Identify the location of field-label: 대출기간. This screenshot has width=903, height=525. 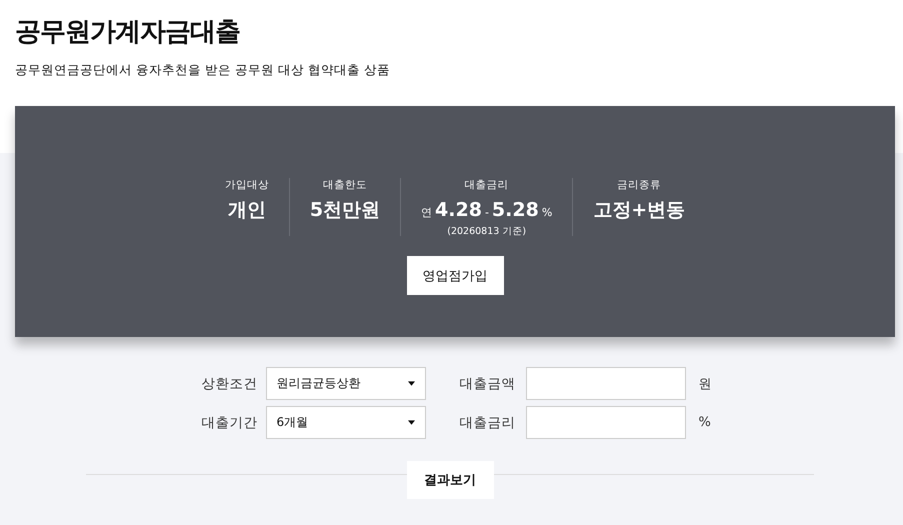
(230, 423).